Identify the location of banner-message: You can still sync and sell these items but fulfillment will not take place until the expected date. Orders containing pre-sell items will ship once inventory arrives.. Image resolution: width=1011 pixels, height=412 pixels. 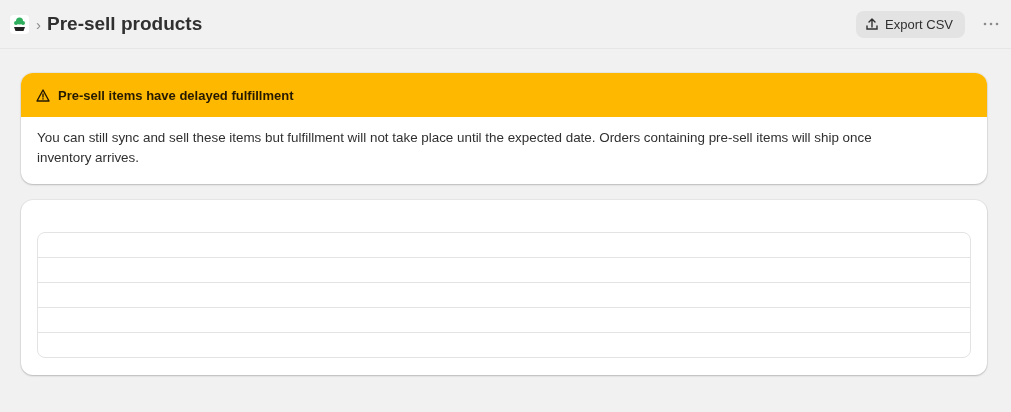
(454, 148).